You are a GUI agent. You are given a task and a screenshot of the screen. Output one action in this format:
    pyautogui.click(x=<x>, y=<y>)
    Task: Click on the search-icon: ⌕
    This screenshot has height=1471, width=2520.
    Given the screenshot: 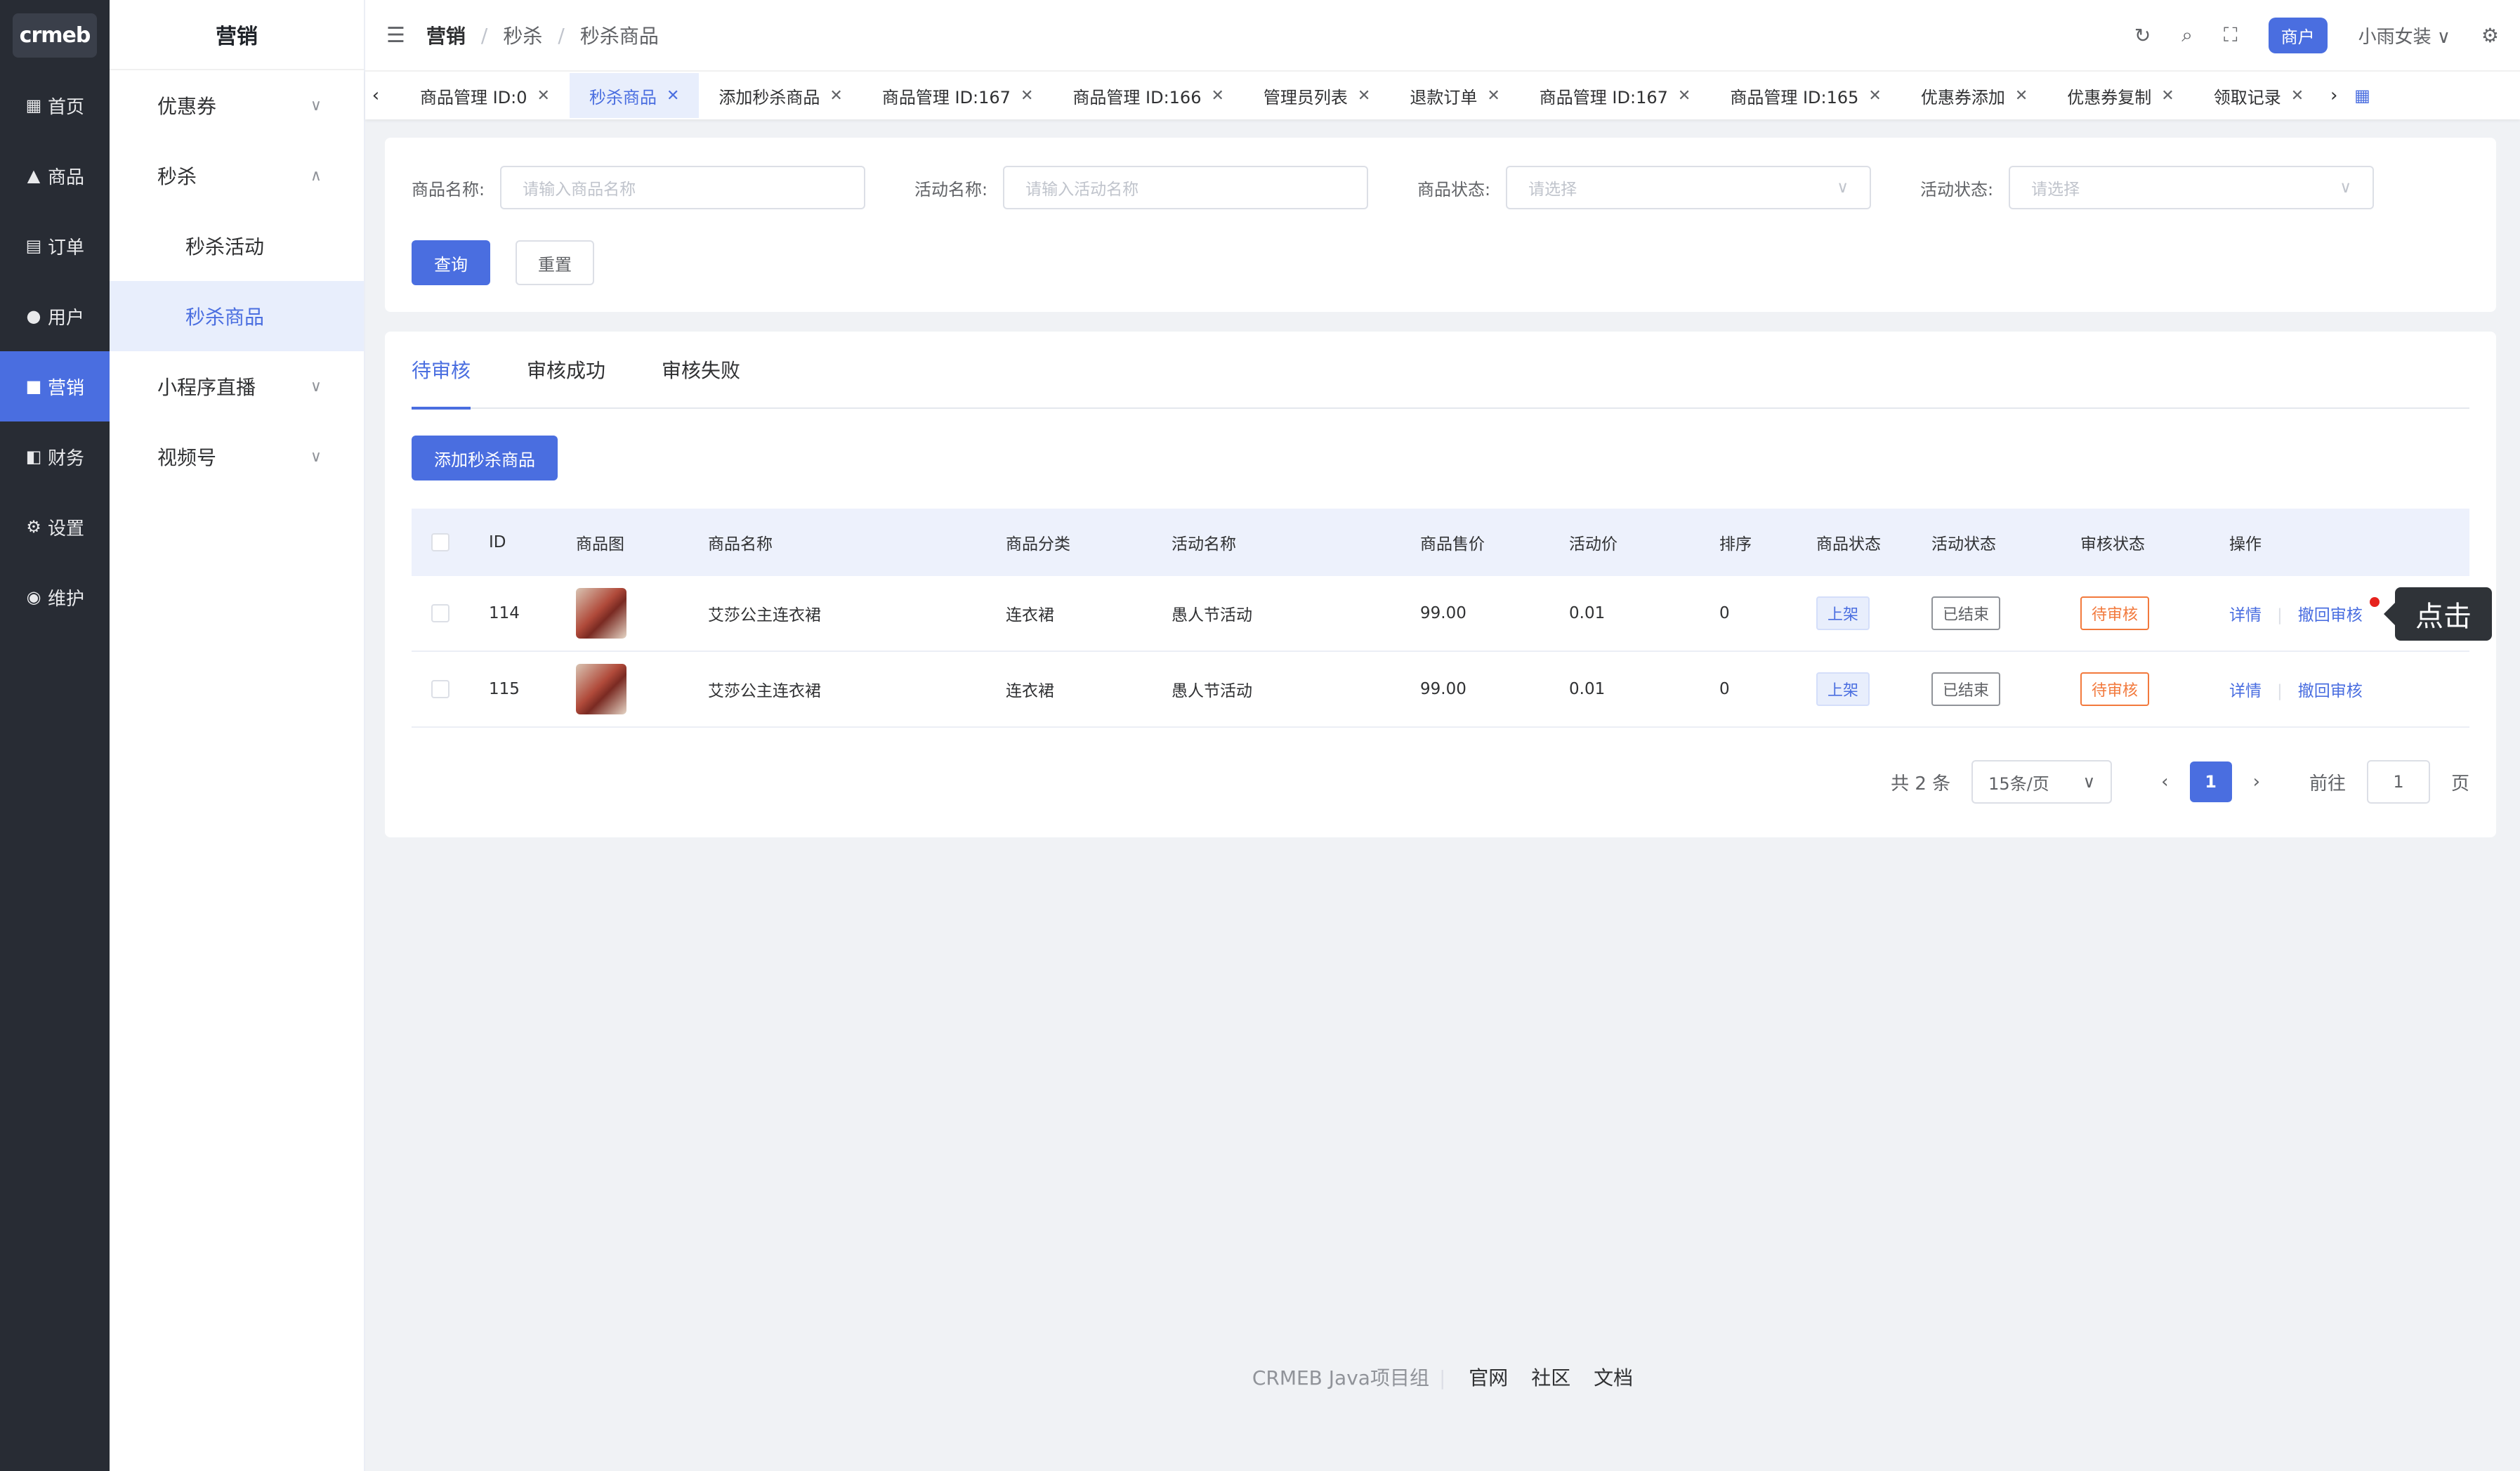 What is the action you would take?
    pyautogui.click(x=2187, y=35)
    